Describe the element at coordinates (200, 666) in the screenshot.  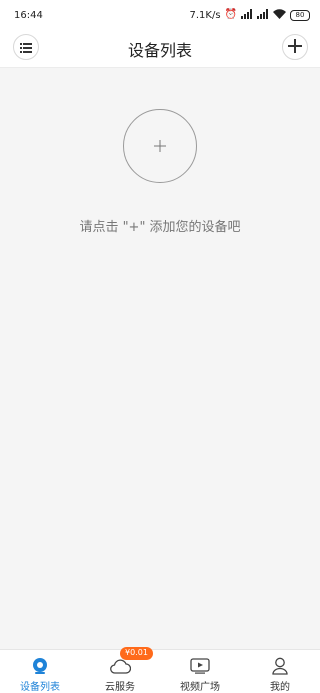
I see `video-play-icon` at that location.